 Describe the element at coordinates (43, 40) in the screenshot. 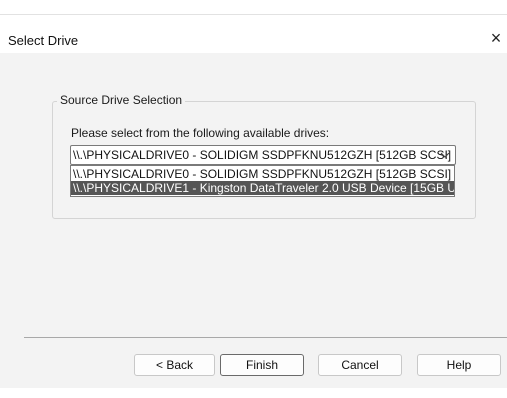

I see `dialog-title: Select Drive` at that location.